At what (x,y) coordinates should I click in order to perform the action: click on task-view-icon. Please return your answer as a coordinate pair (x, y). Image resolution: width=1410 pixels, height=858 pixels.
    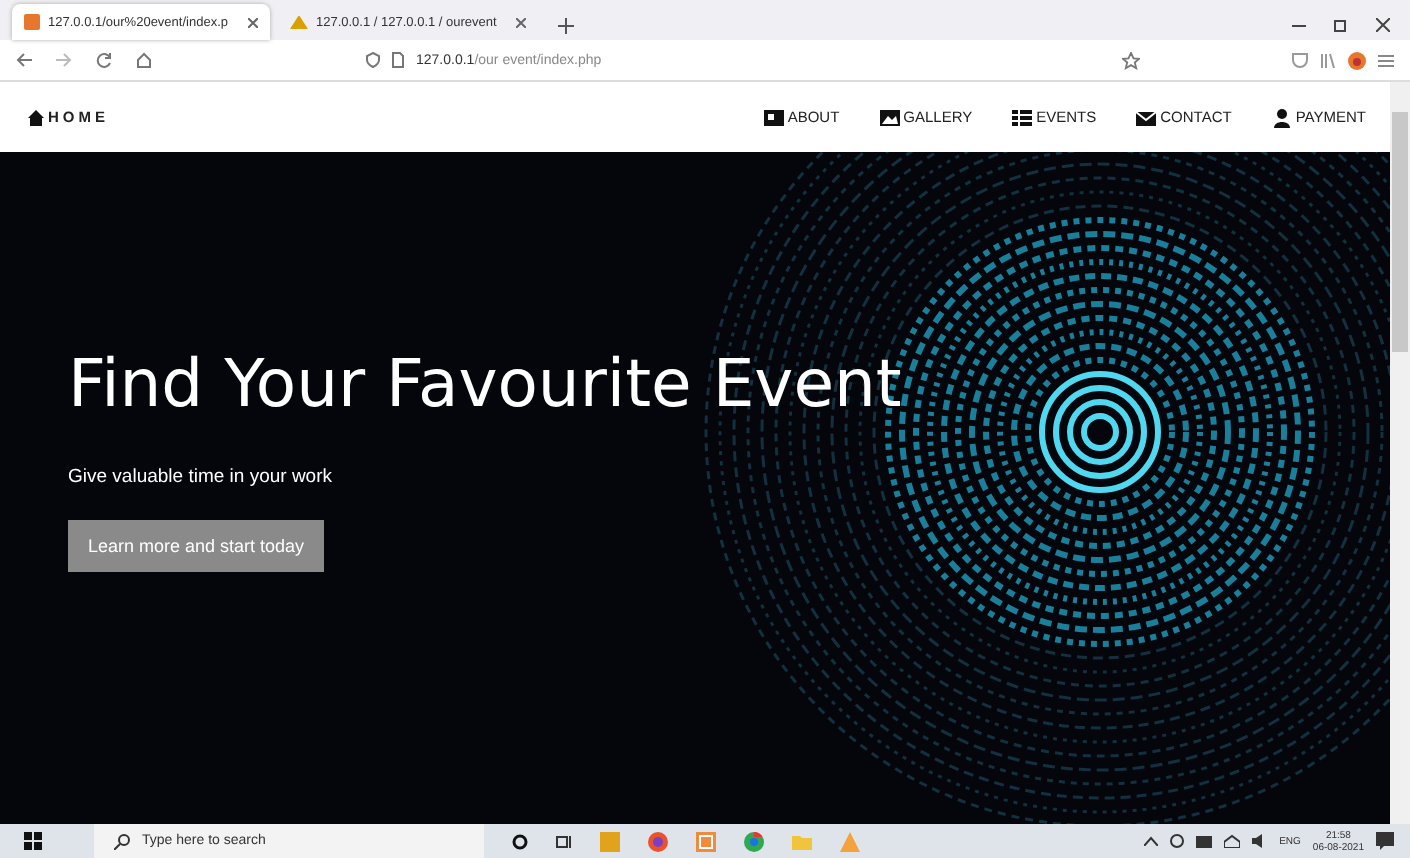
    Looking at the image, I should click on (564, 841).